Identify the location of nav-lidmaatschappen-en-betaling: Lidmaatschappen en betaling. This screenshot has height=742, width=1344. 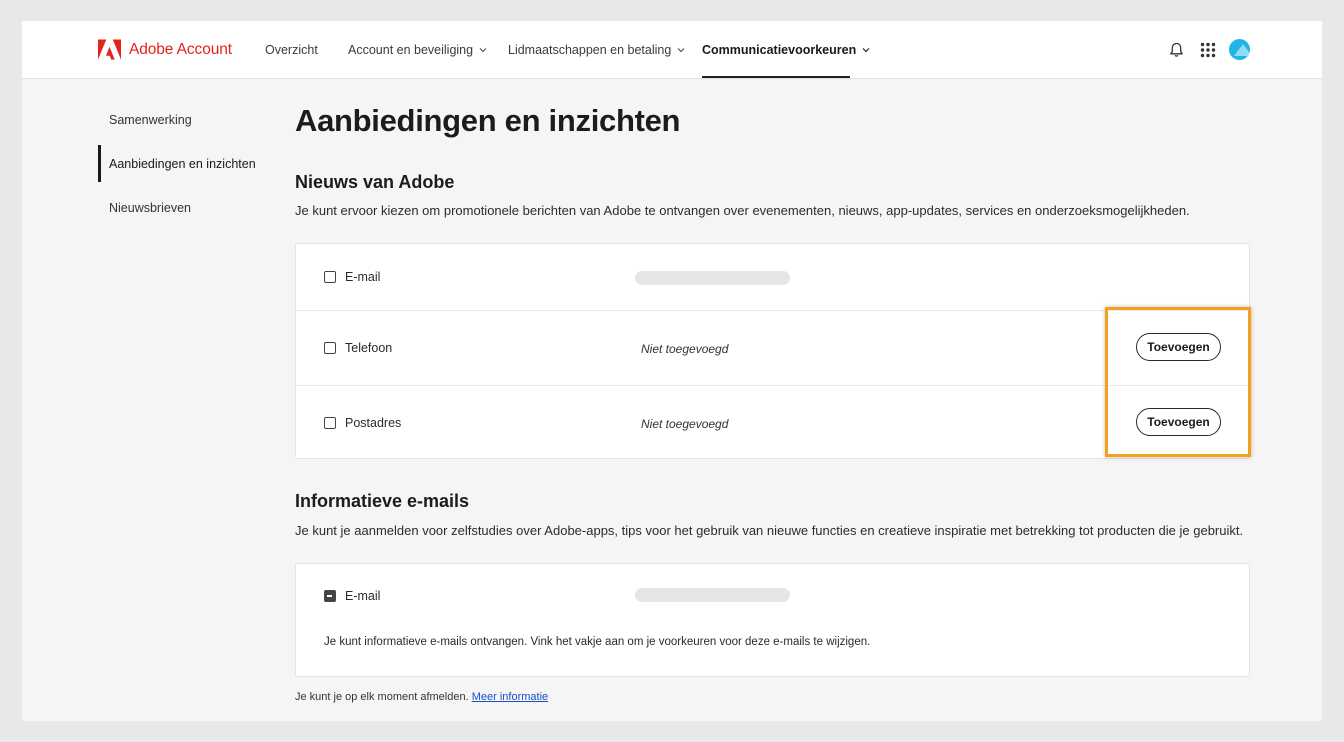
(596, 50).